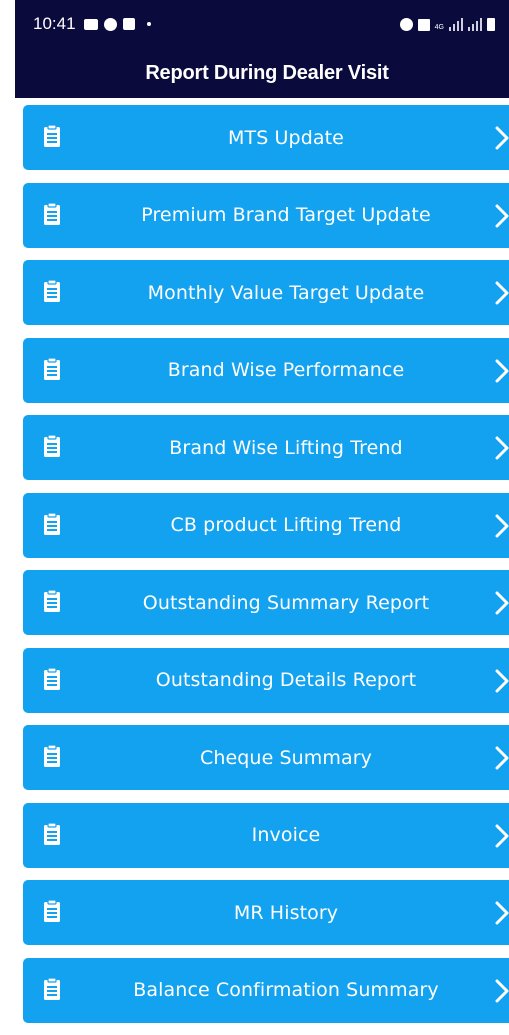  I want to click on menu-item-label: Outstanding Details Report, so click(286, 680).